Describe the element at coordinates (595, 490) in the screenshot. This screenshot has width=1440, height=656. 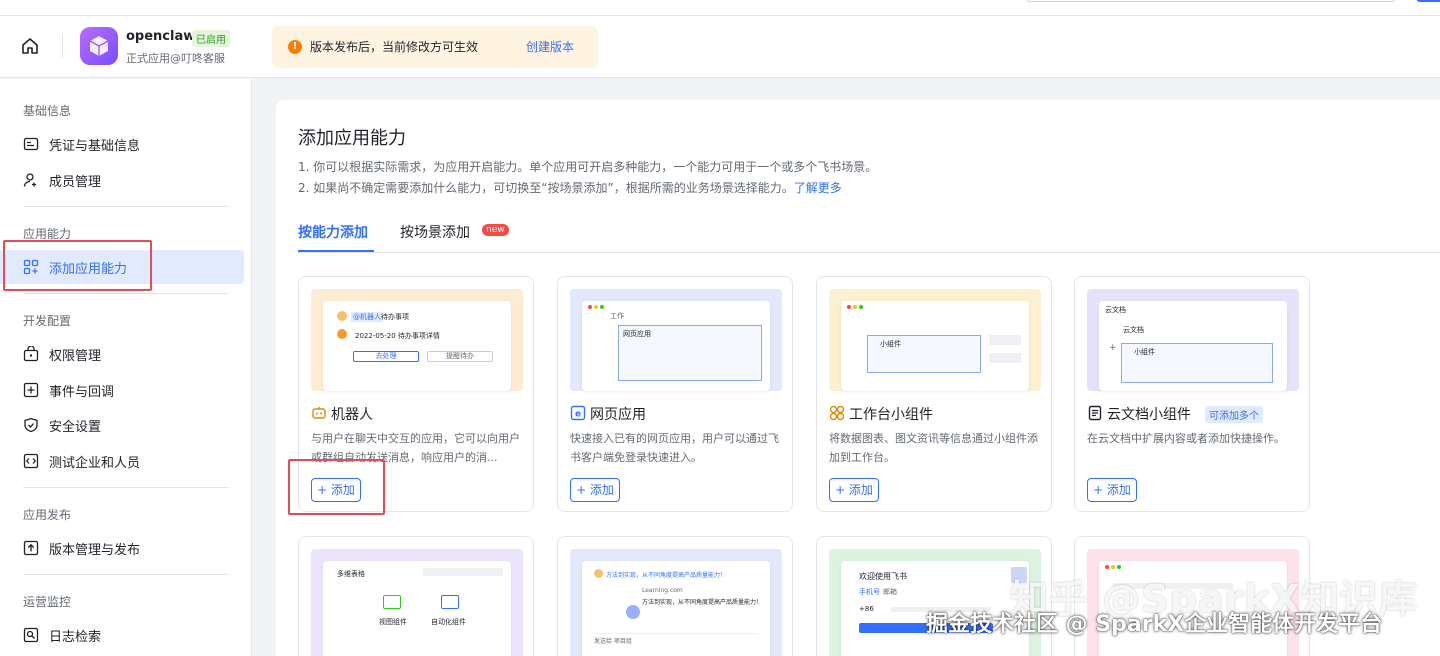
I see `add-web-app-button: + 添加` at that location.